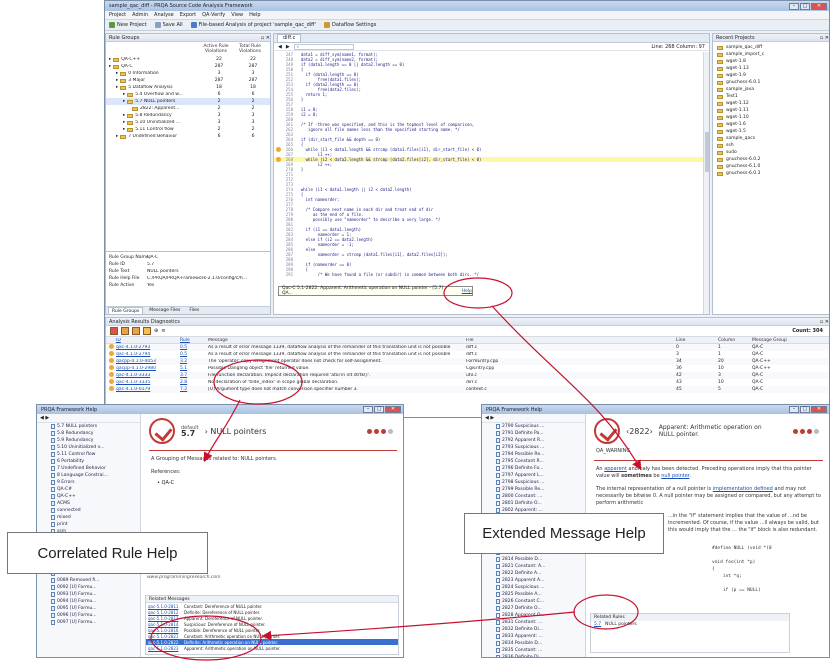 This screenshot has width=834, height=661. What do you see at coordinates (194, 375) in the screenshot?
I see `result-rule: 3.7` at bounding box center [194, 375].